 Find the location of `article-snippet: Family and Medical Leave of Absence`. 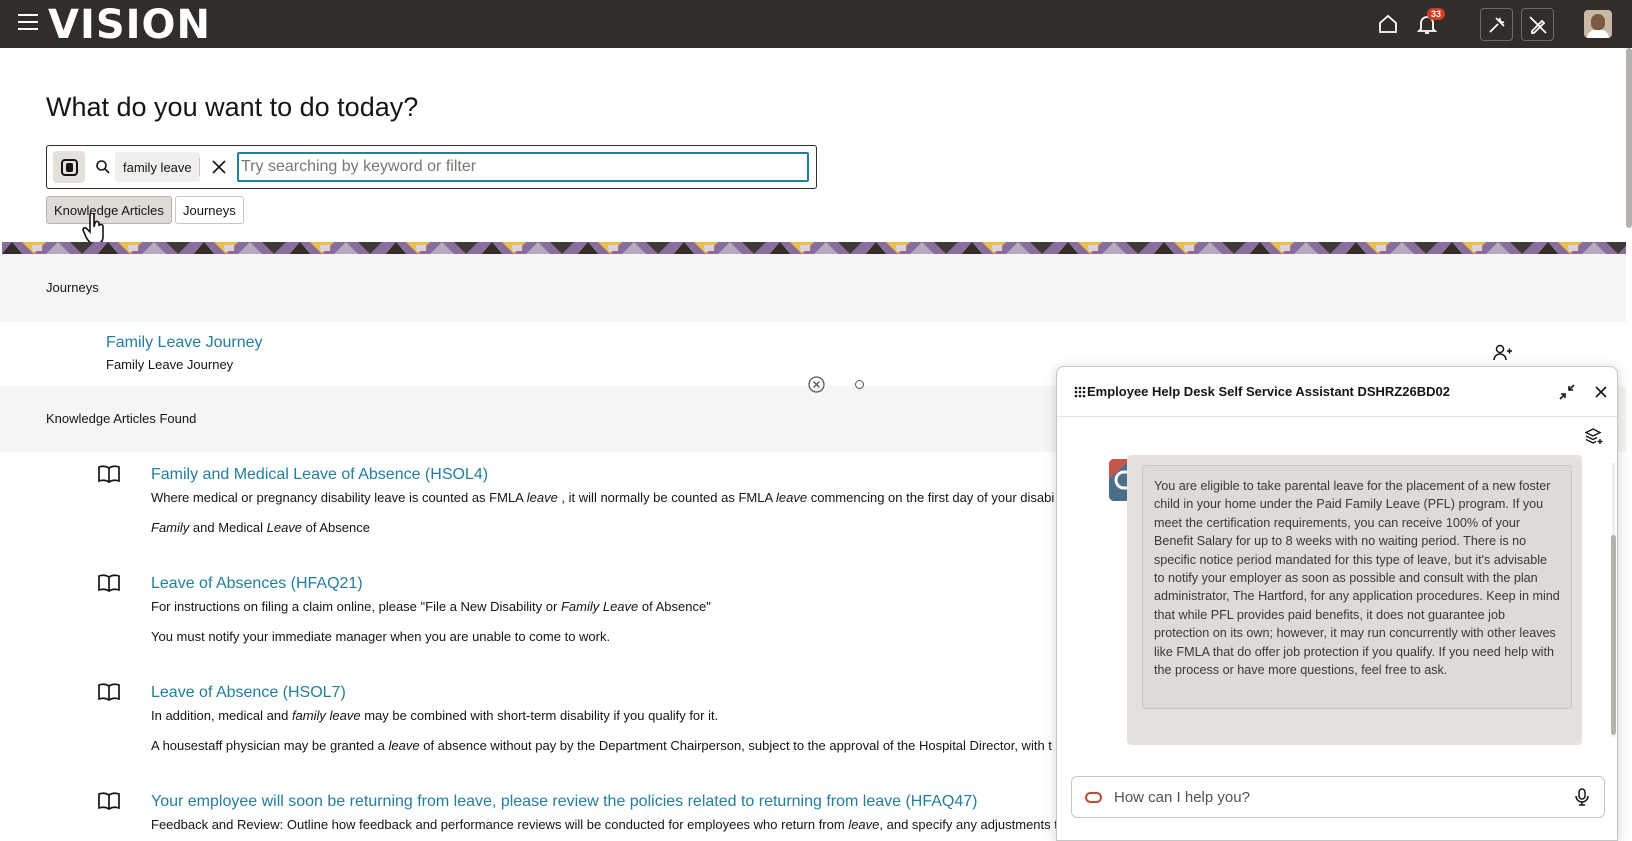

article-snippet: Family and Medical Leave of Absence is located at coordinates (260, 527).